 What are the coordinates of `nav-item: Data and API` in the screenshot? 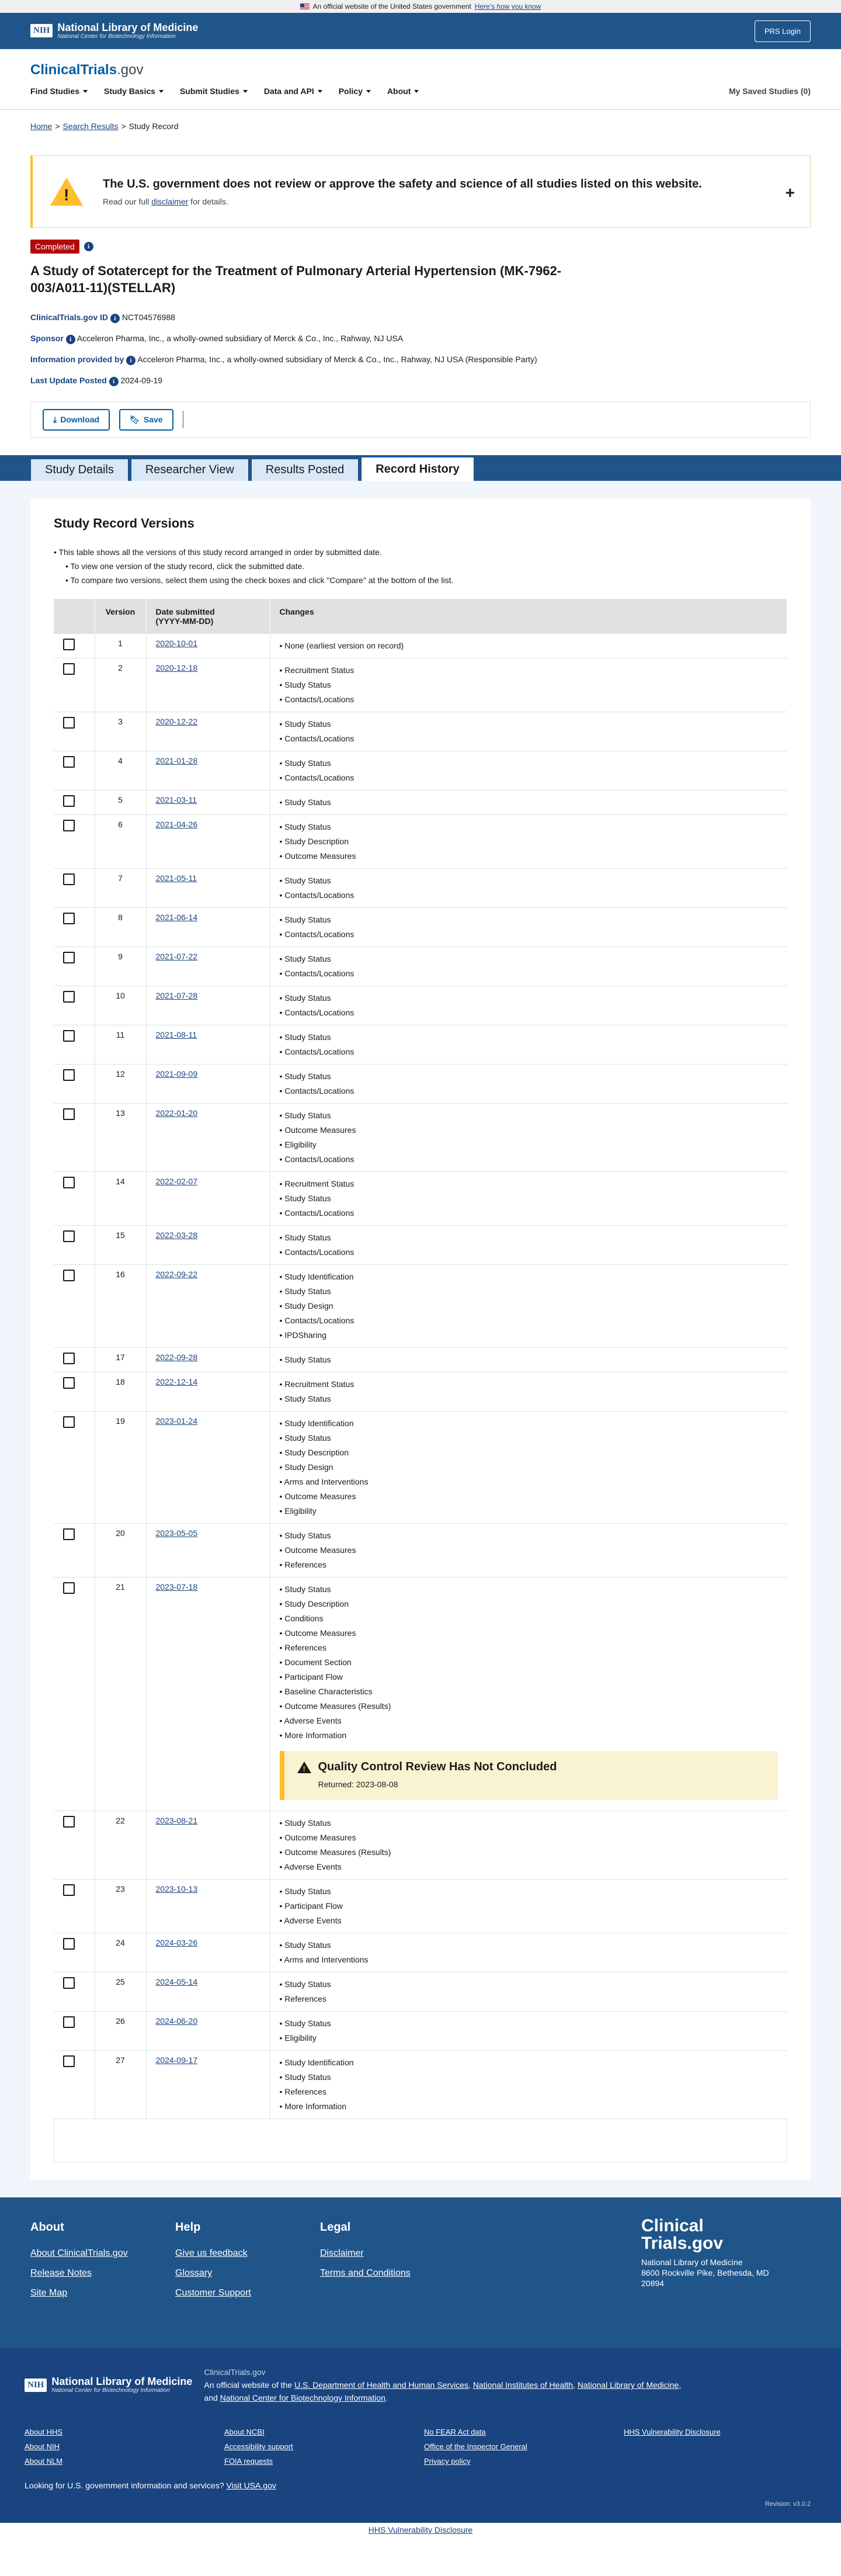 It's located at (293, 91).